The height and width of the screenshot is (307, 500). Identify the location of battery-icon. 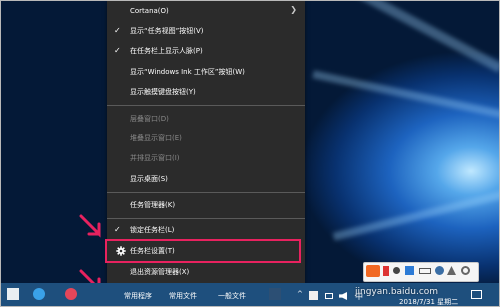
(329, 296).